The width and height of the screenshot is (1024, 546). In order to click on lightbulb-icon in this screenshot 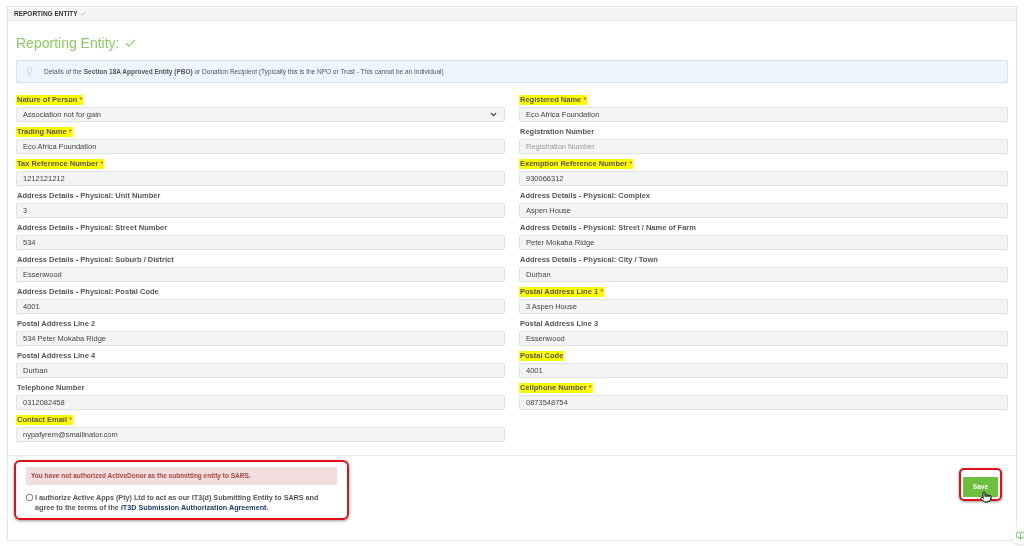, I will do `click(29, 71)`.